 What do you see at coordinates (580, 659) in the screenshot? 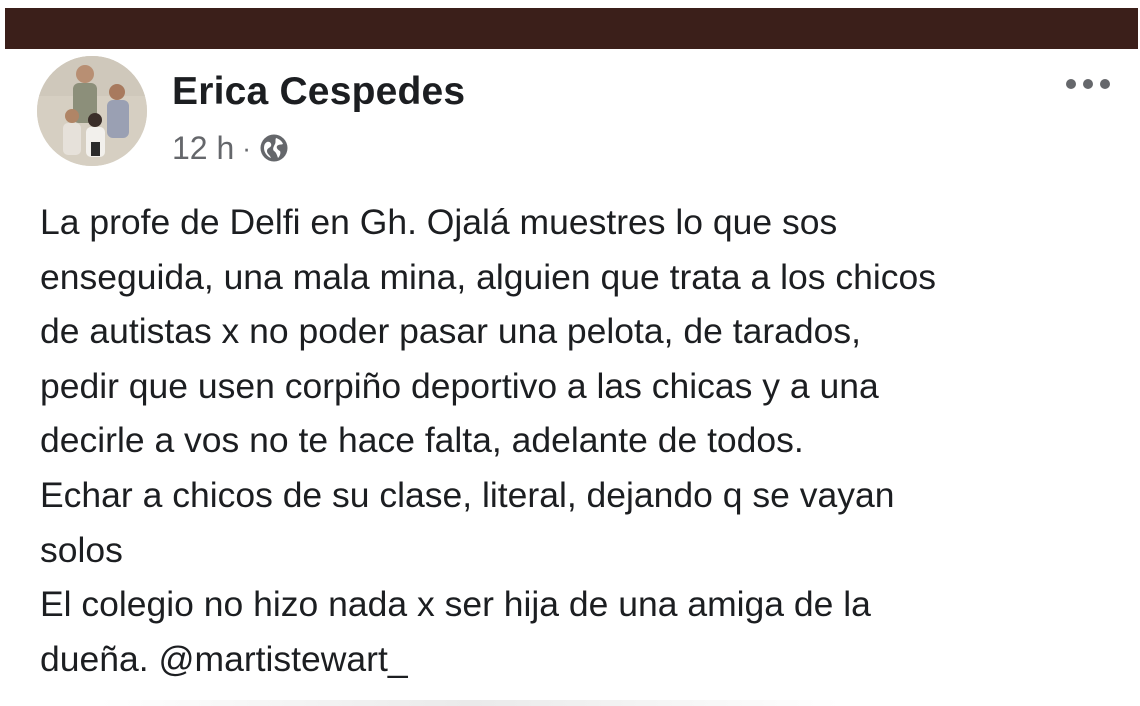
I see `post-last-line: dueña. @martistewart_` at bounding box center [580, 659].